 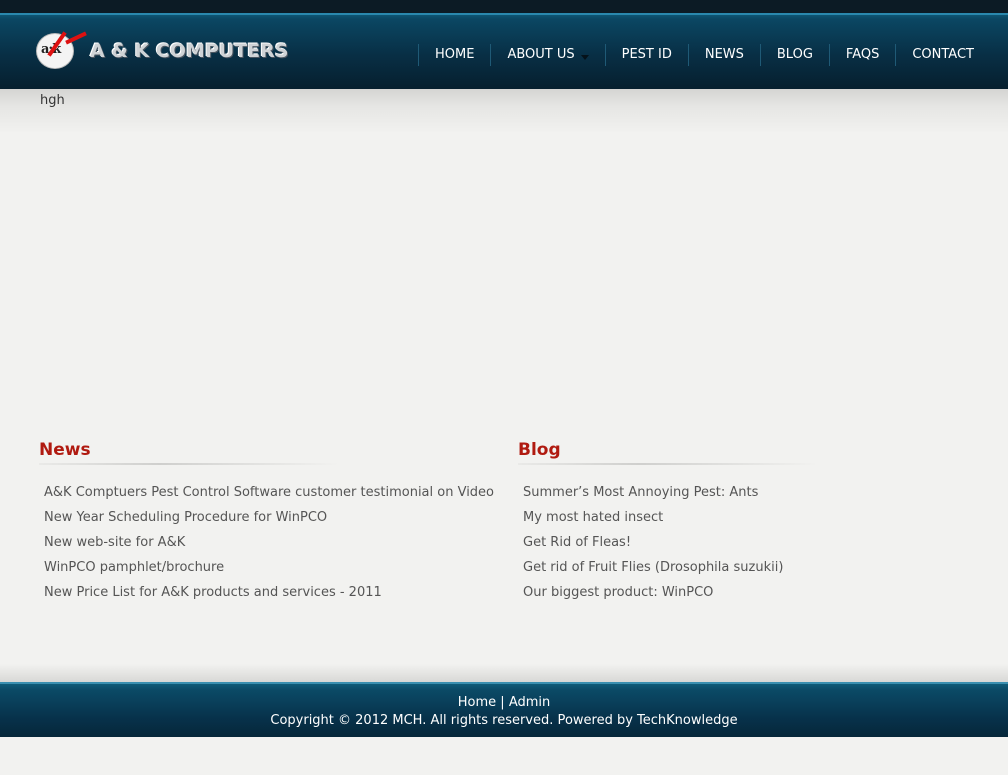 I want to click on nav-faqs: FAQS, so click(x=861, y=55).